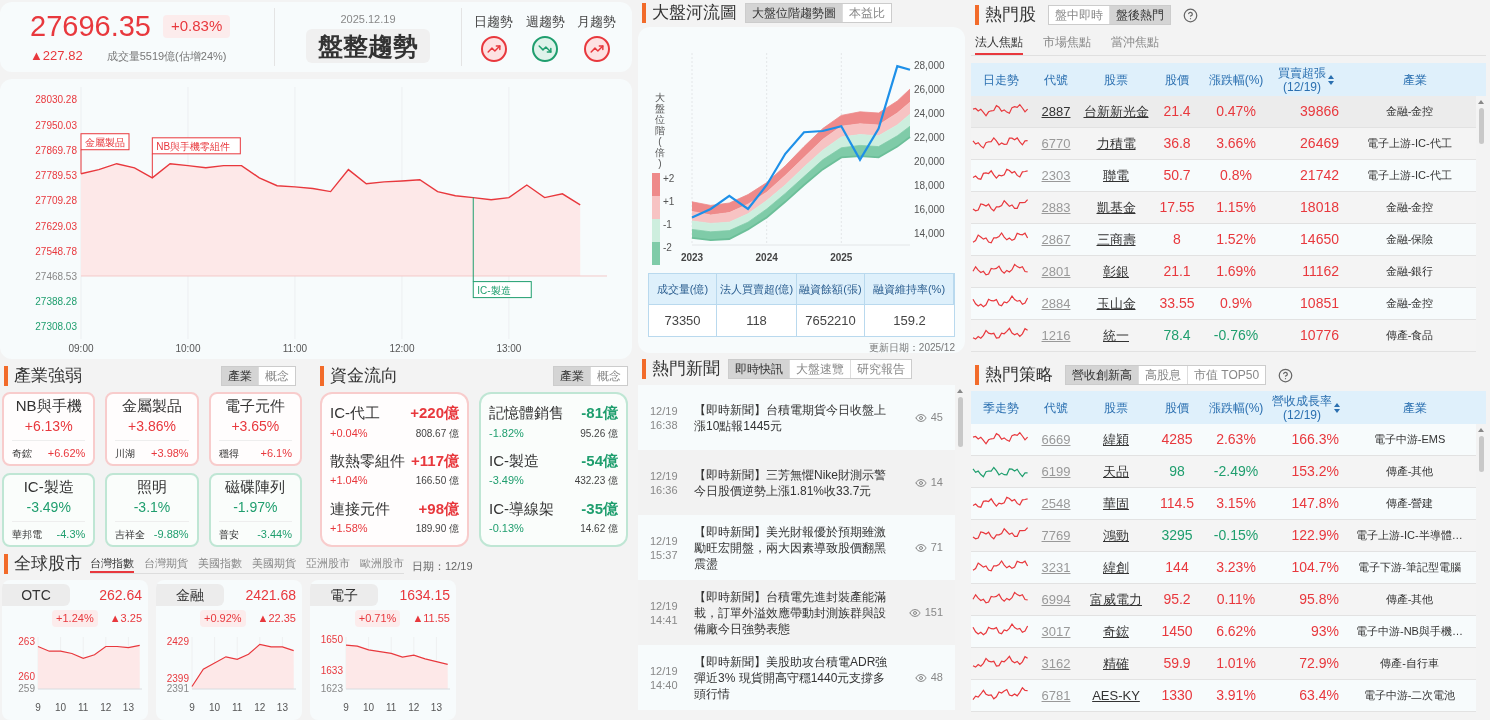  What do you see at coordinates (1116, 631) in the screenshot?
I see `stock-name-link: 奇鋐` at bounding box center [1116, 631].